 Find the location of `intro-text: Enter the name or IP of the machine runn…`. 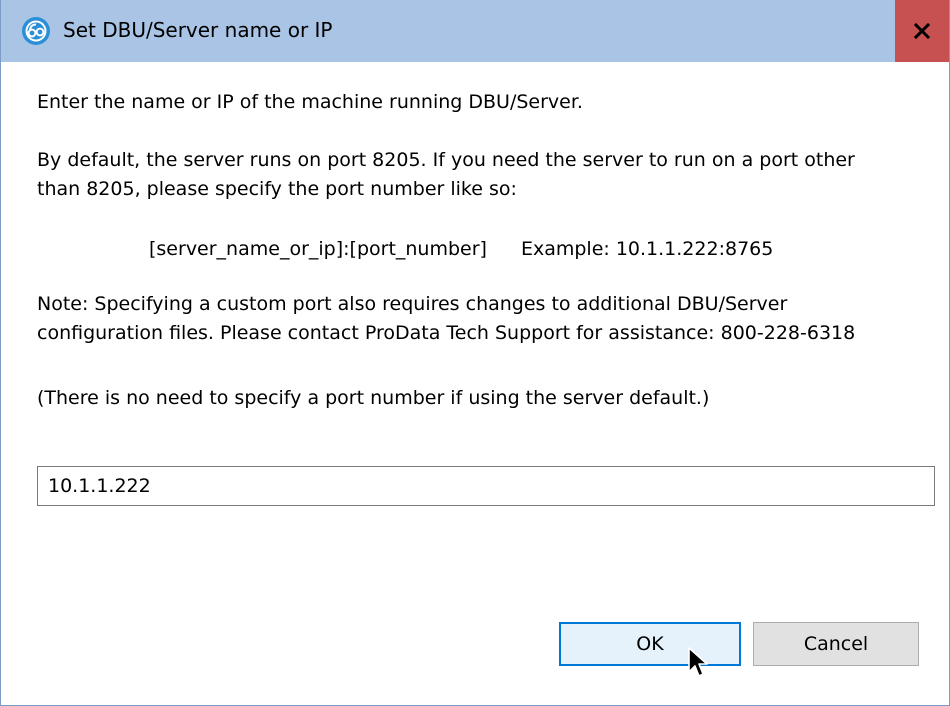

intro-text: Enter the name or IP of the machine runn… is located at coordinates (310, 102).